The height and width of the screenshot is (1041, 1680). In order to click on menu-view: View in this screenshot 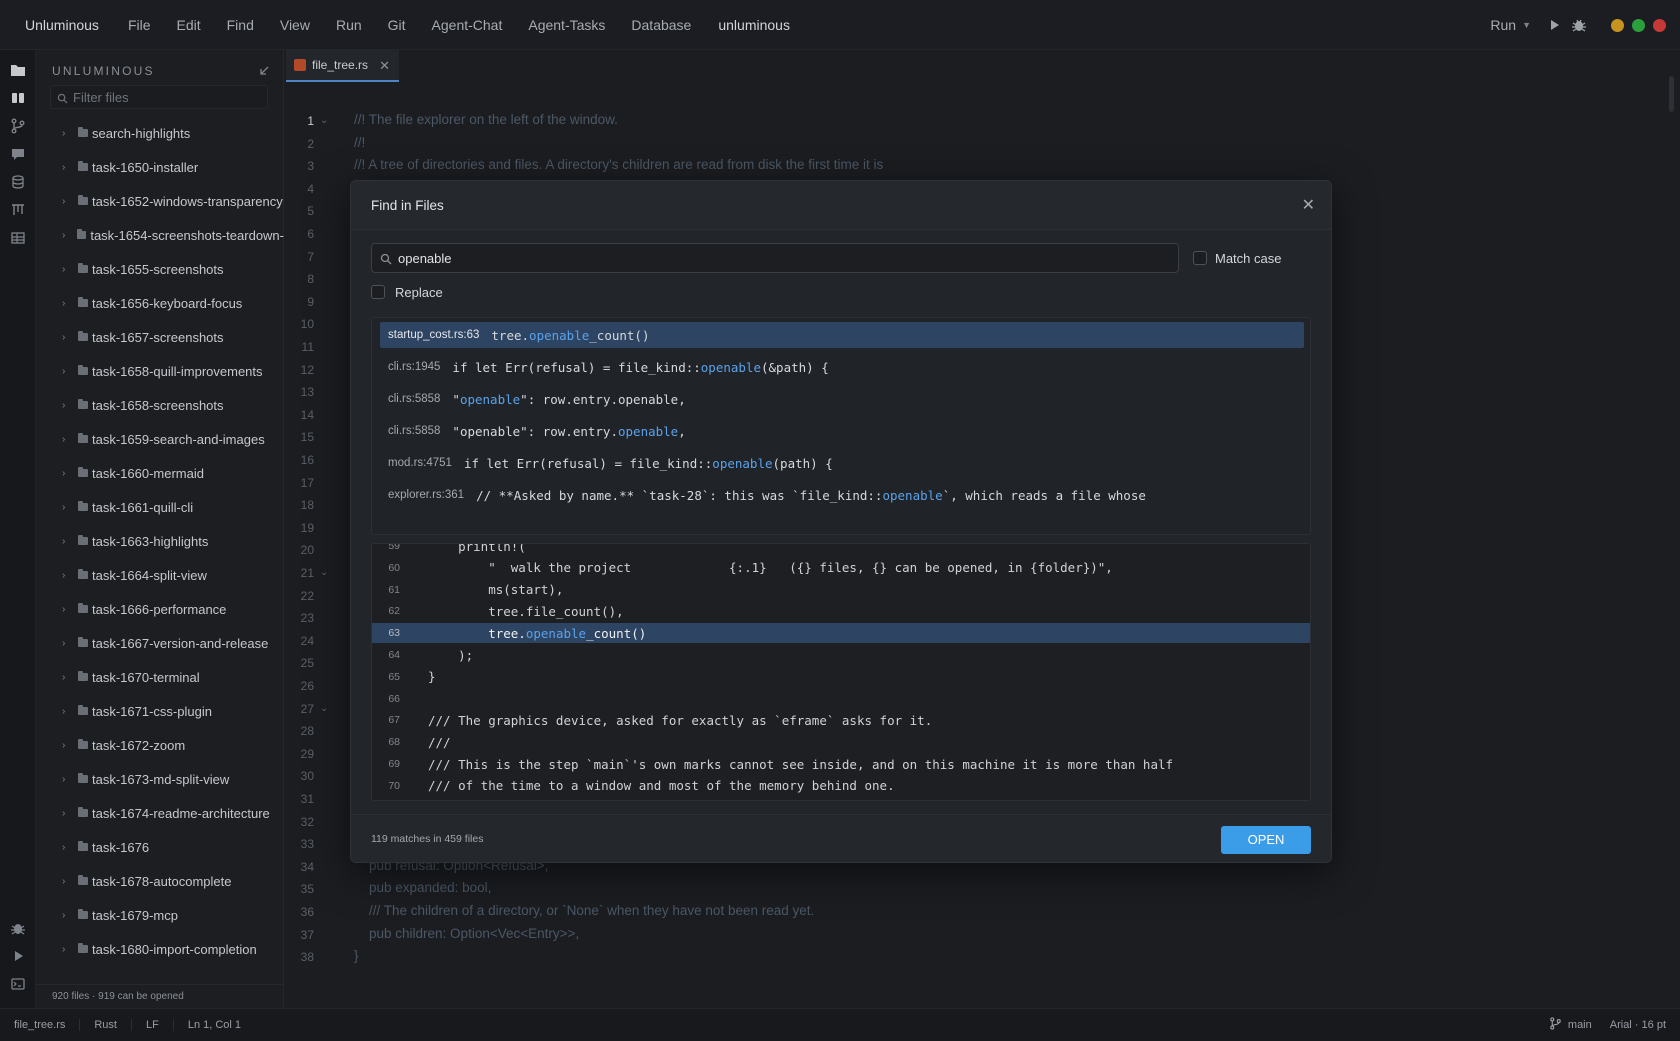, I will do `click(295, 25)`.